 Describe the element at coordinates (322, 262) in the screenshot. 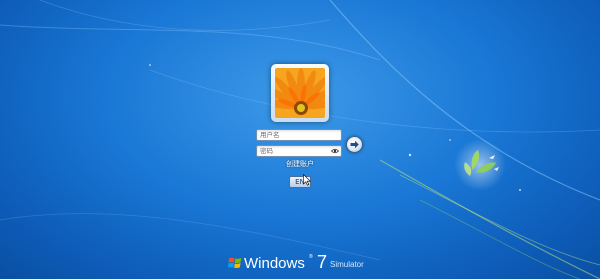

I see `version-number: 7` at that location.